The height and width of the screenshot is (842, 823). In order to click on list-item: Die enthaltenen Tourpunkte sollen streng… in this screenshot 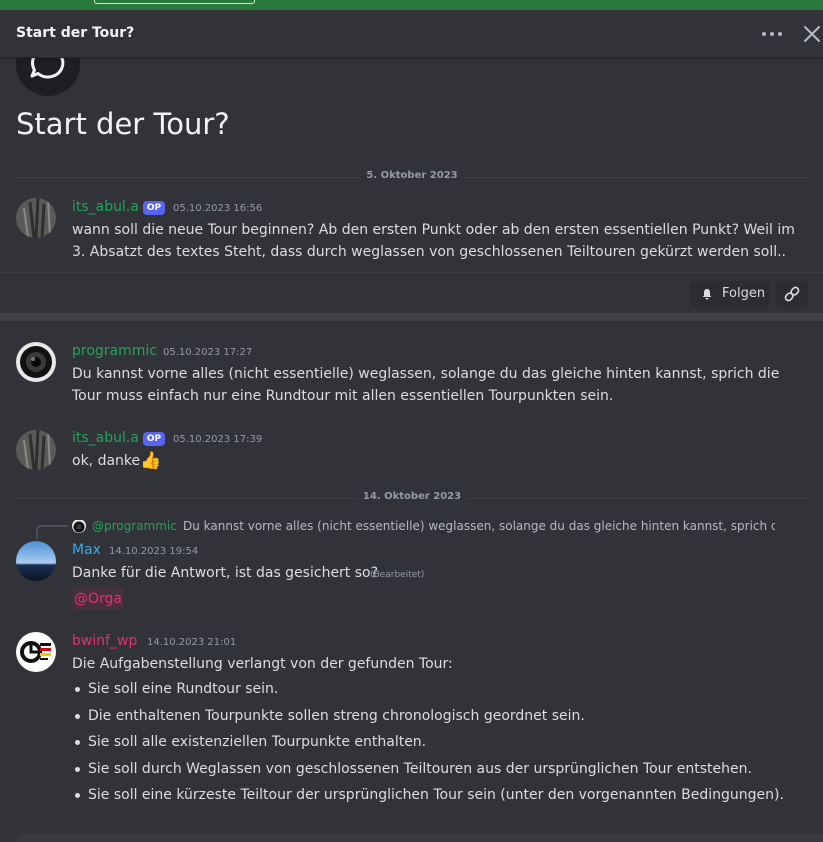, I will do `click(428, 718)`.